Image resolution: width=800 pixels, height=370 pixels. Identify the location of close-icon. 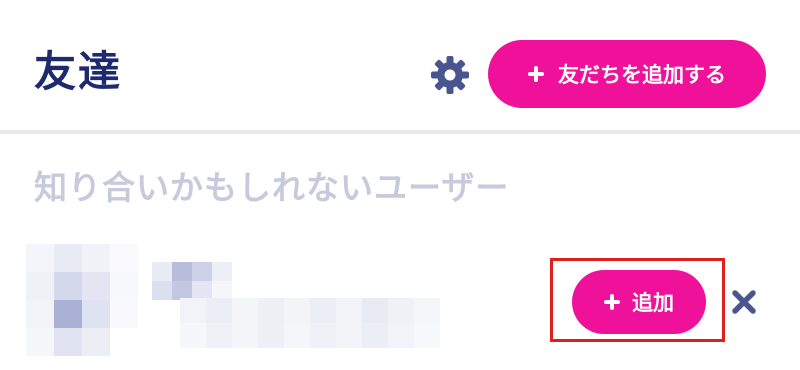
(744, 302).